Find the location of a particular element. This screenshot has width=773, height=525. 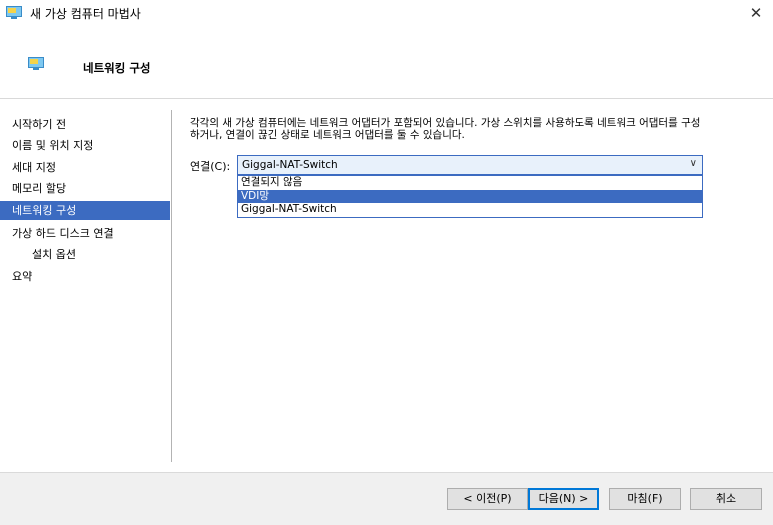

close-icon: ✕ is located at coordinates (756, 13).